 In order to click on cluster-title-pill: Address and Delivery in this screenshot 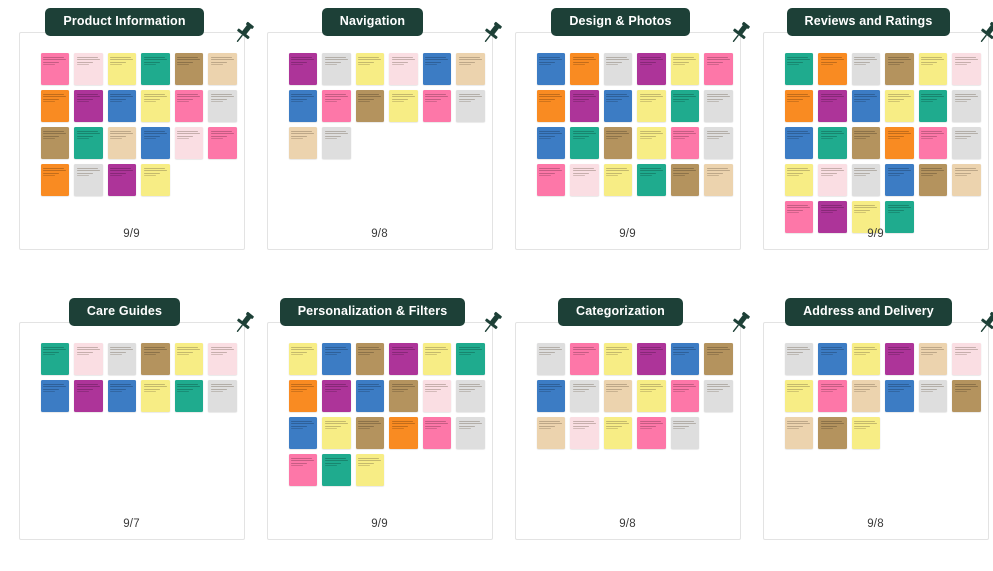, I will do `click(868, 312)`.